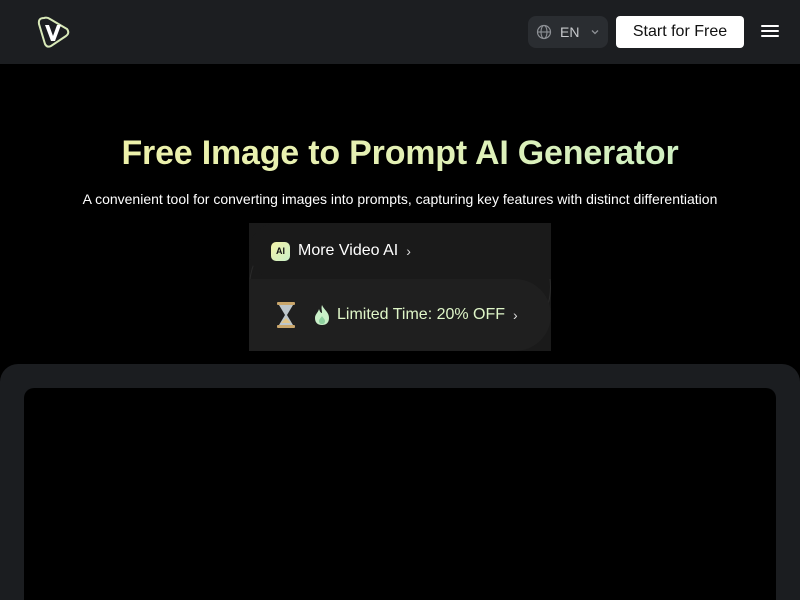 Image resolution: width=800 pixels, height=600 pixels. Describe the element at coordinates (771, 32) in the screenshot. I see `hamburger-menu-icon` at that location.